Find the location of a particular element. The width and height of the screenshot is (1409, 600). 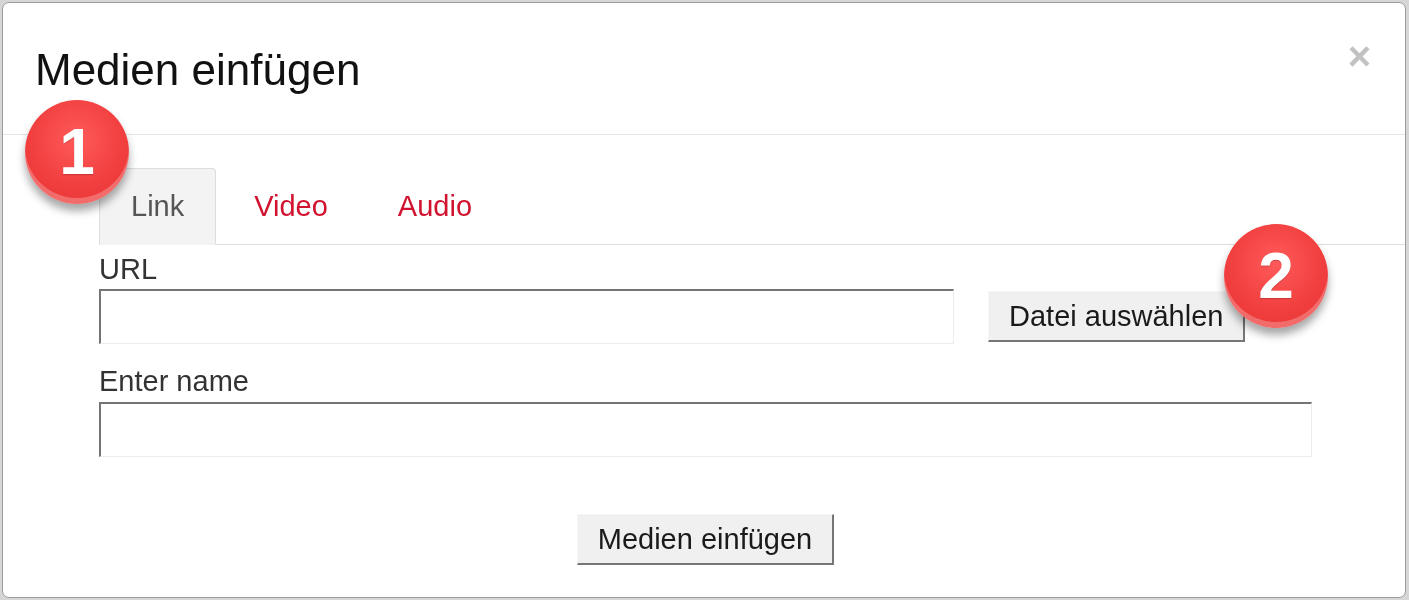

callout-badge: 1 is located at coordinates (77, 152).